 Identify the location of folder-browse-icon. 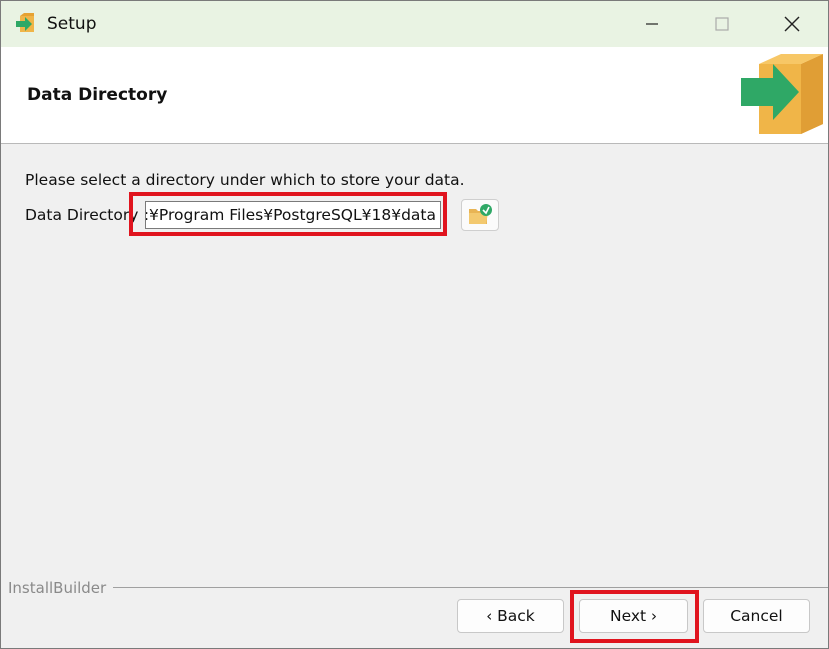
(480, 214).